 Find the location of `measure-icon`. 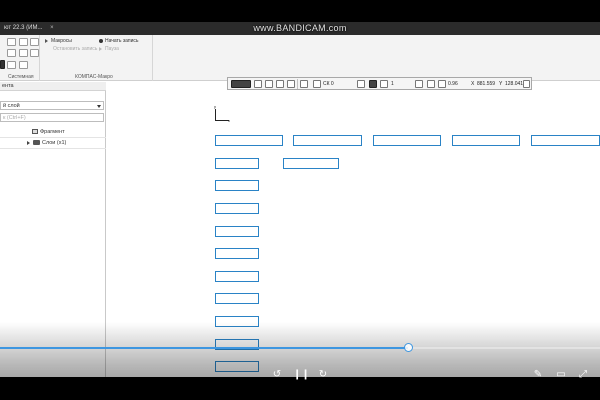

measure-icon is located at coordinates (280, 84).